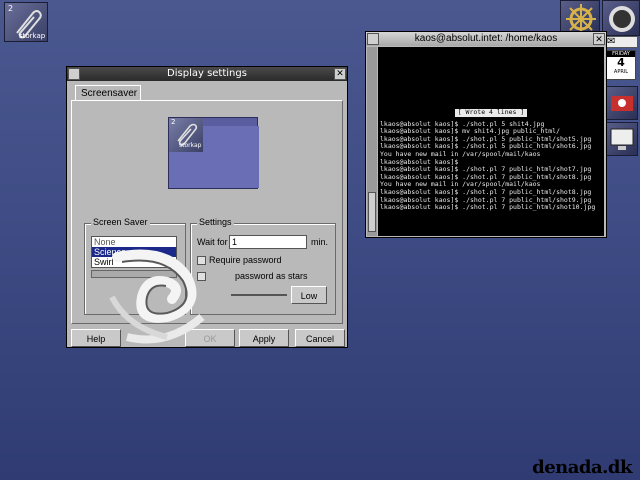  What do you see at coordinates (215, 222) in the screenshot?
I see `settings-group-title: Settings` at bounding box center [215, 222].